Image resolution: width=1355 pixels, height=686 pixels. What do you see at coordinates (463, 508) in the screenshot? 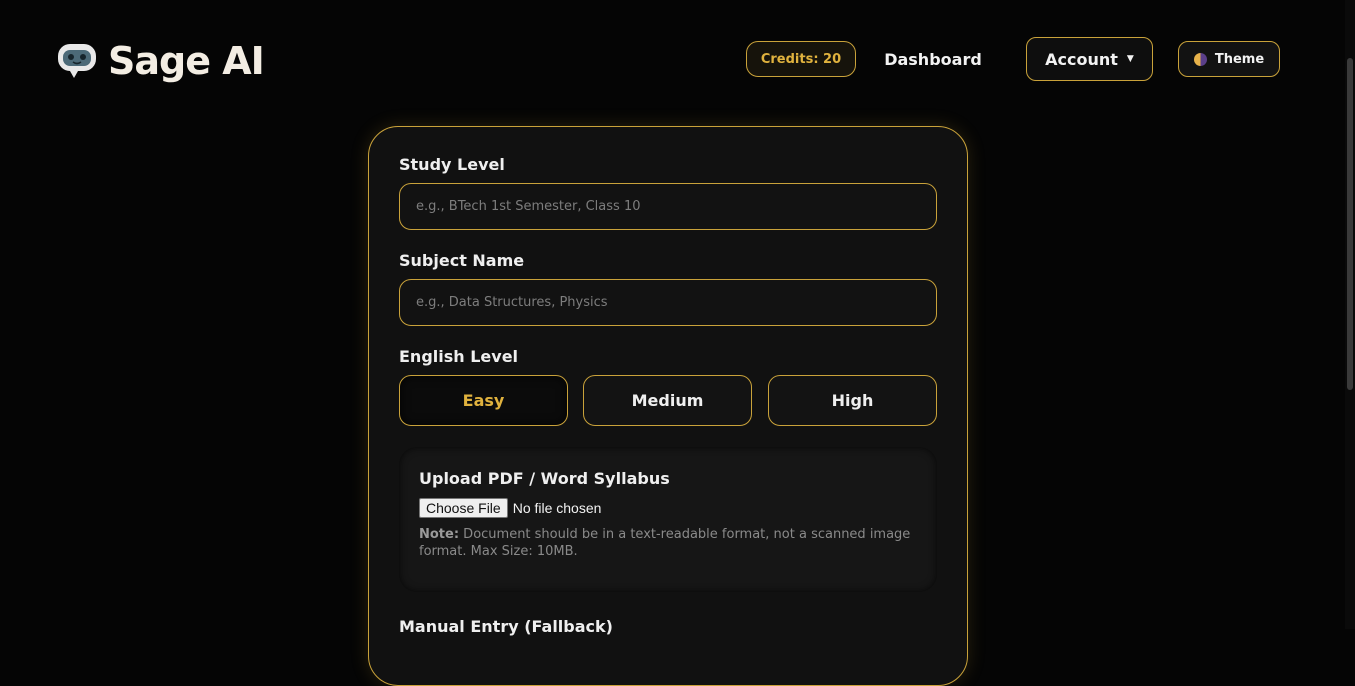
I see `choose-file-button: Choose File` at bounding box center [463, 508].